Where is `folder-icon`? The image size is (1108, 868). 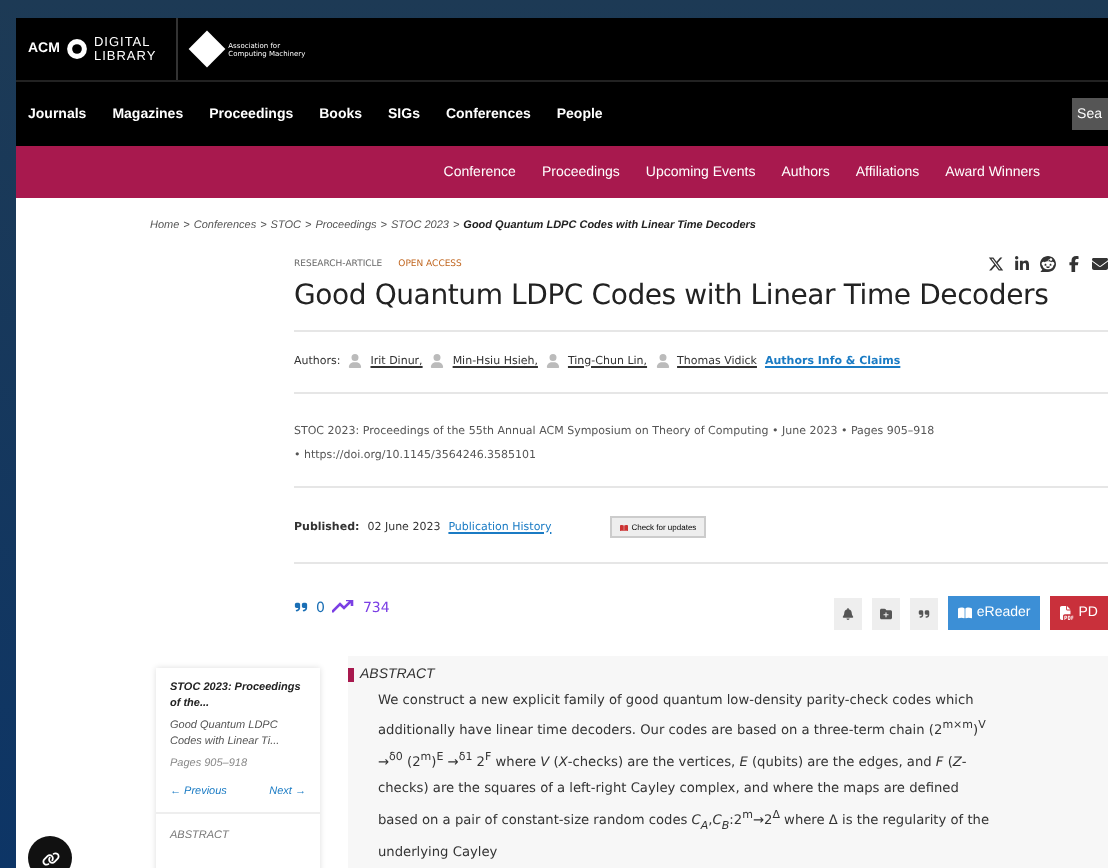
folder-icon is located at coordinates (886, 613).